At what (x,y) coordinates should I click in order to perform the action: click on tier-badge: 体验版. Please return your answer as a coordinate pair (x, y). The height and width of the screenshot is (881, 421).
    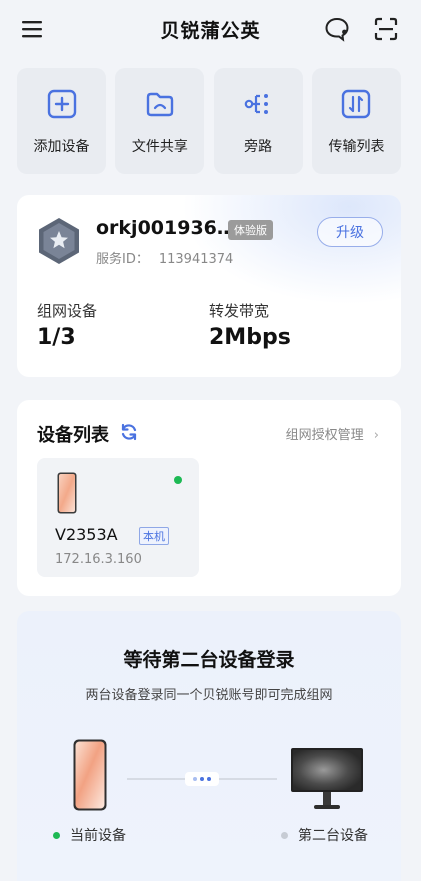
    Looking at the image, I should click on (250, 230).